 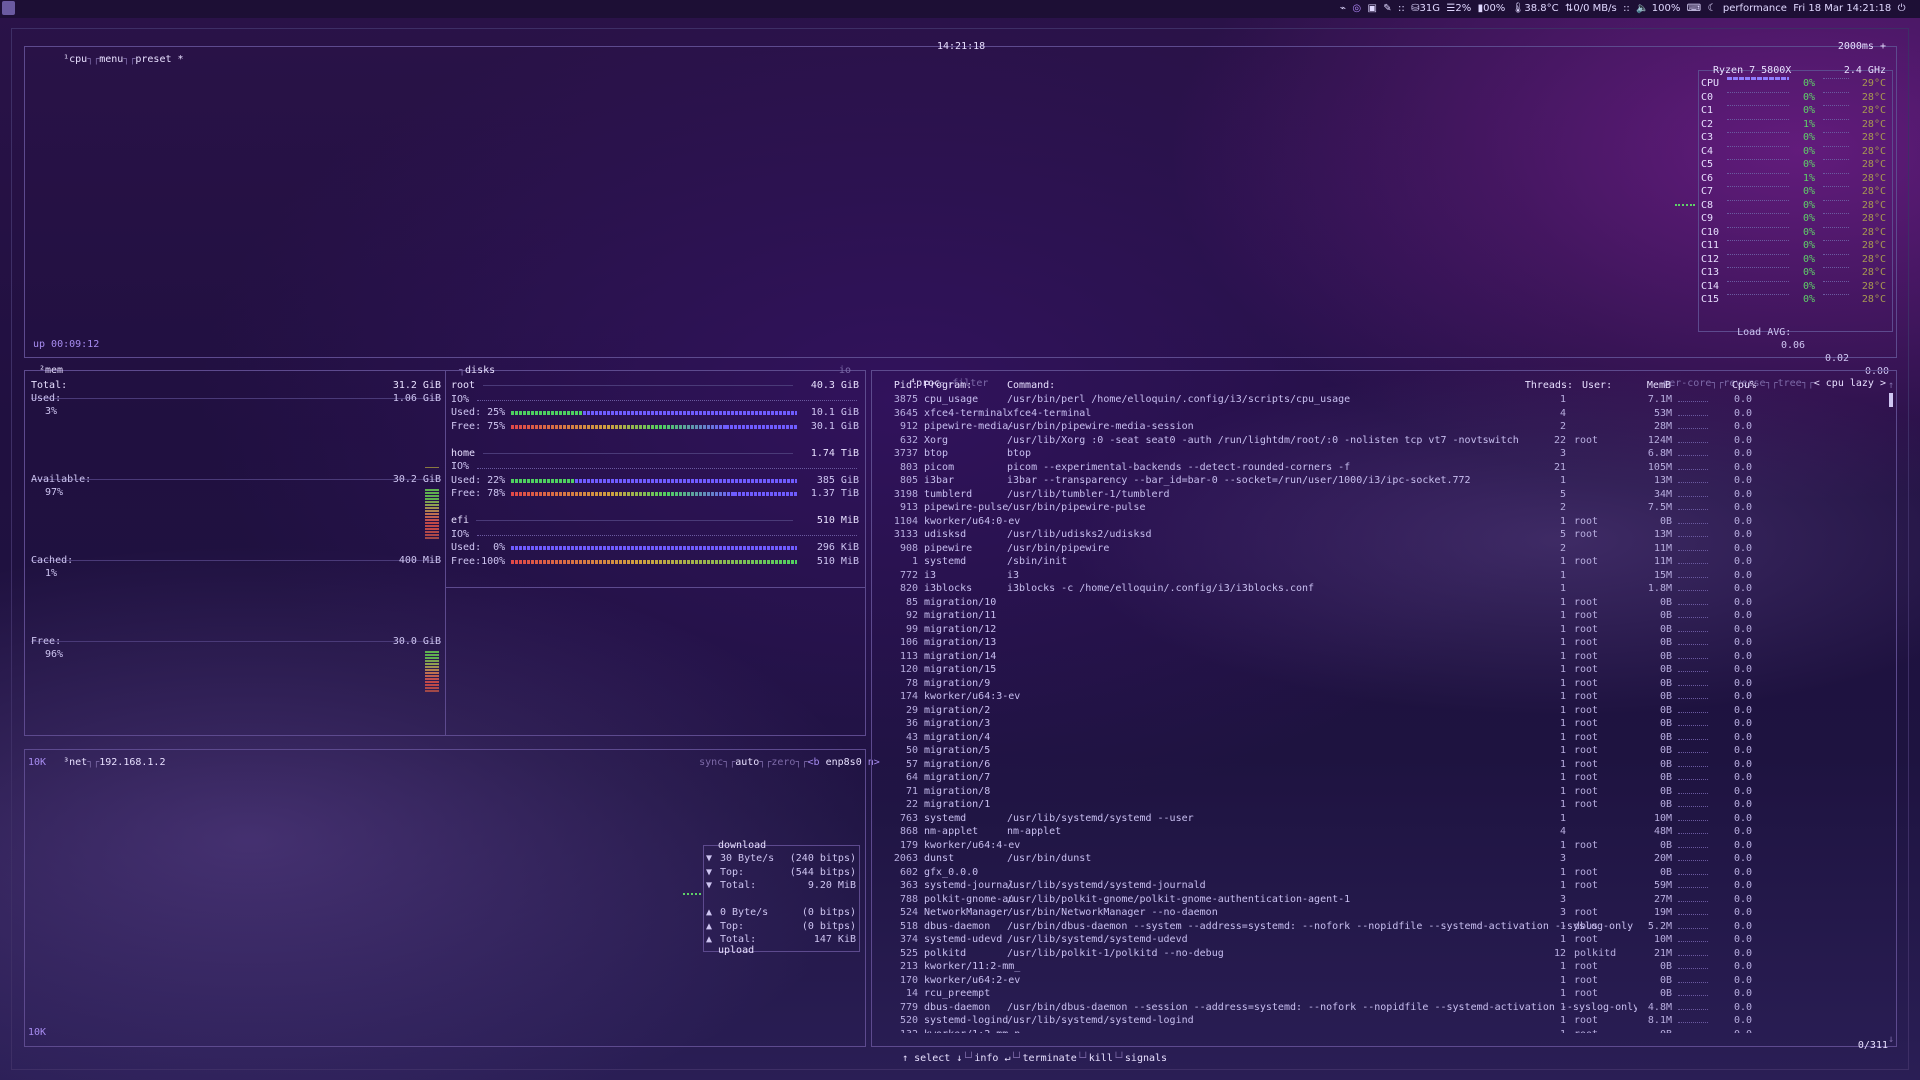 I want to click on table-row: 1 systemd/sbin/init 1 root 11M 0.0, so click(x=1386, y=562).